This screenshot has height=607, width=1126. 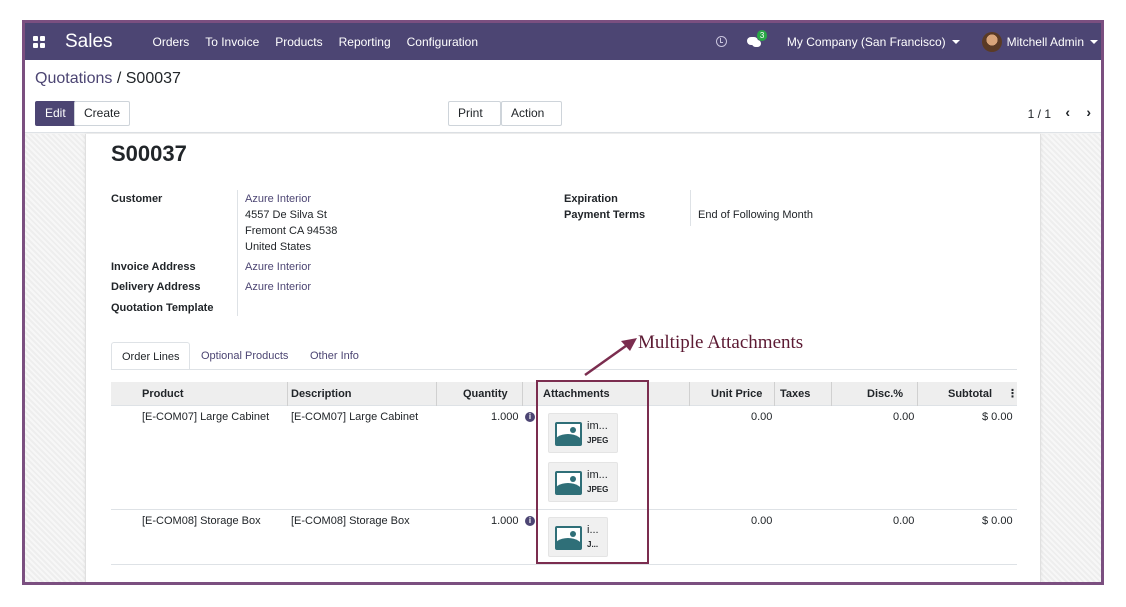 I want to click on row1-unit-price: 0.00, so click(x=761, y=417).